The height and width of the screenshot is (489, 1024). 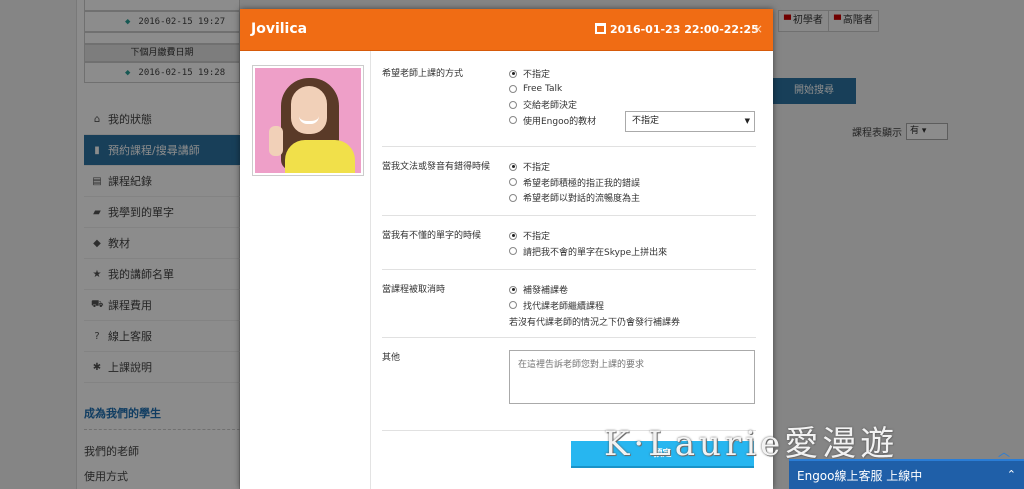 I want to click on radio-group: 不指定 請把我不會的單字在Skype上拼出來, so click(x=588, y=243).